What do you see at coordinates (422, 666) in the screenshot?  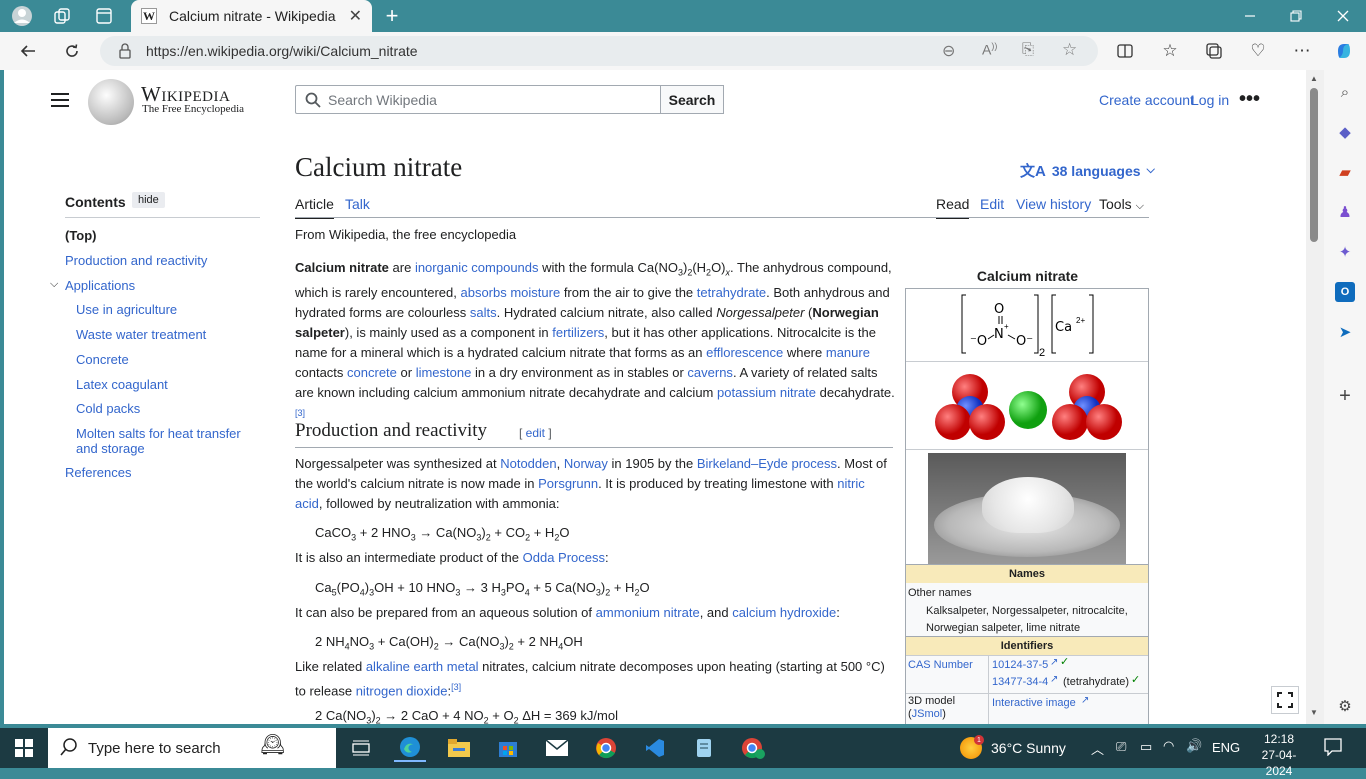 I see `link-alkaline-earth-metal: alkaline earth metal` at bounding box center [422, 666].